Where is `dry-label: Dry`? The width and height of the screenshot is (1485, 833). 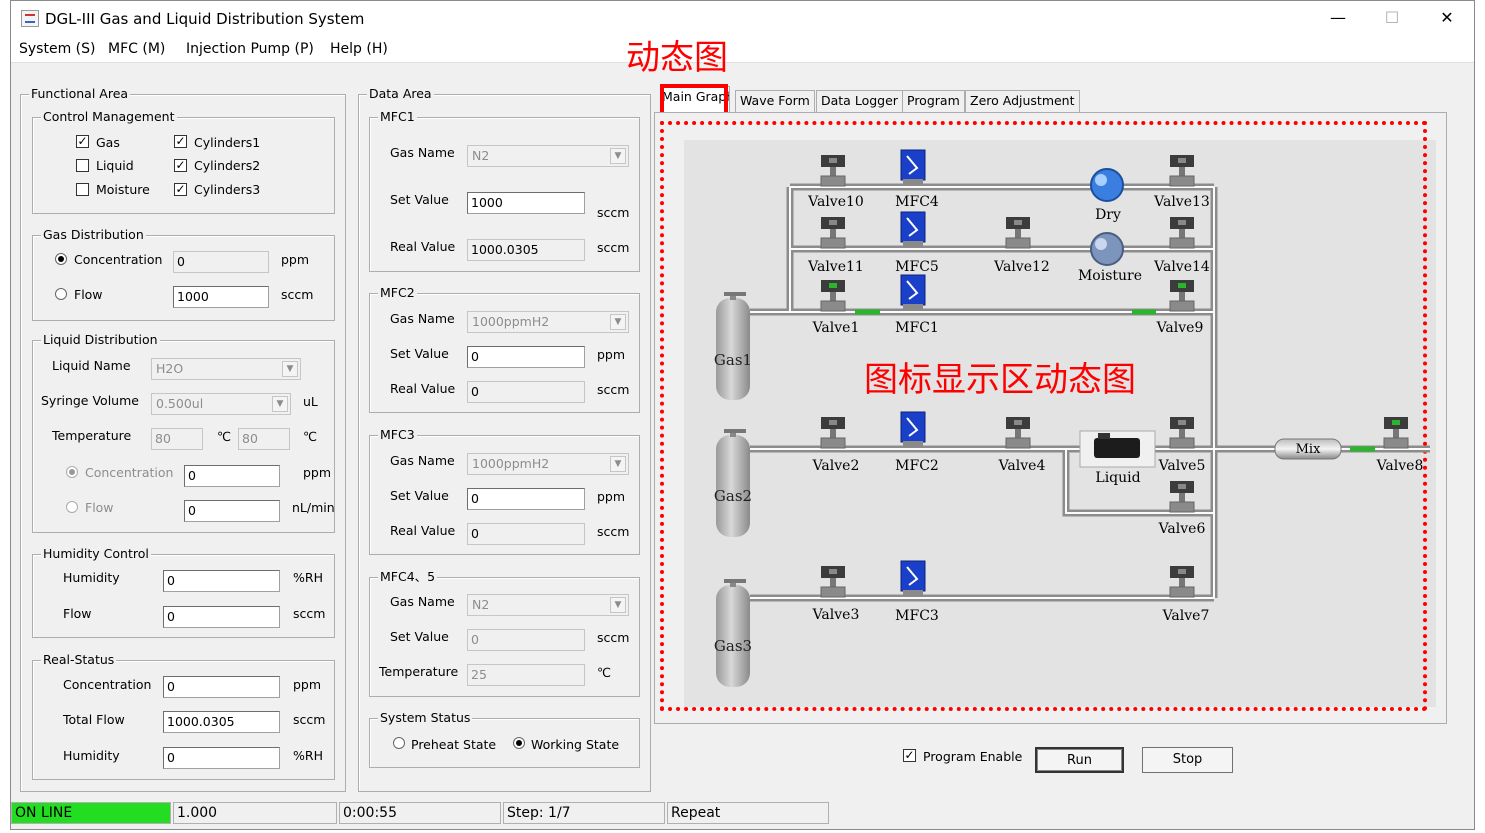
dry-label: Dry is located at coordinates (1108, 215).